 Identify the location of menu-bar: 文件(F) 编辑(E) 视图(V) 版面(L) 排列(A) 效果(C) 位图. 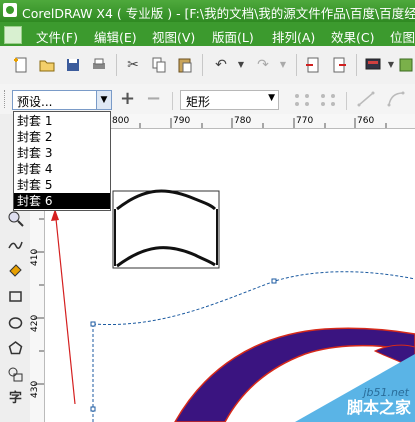
(207, 34).